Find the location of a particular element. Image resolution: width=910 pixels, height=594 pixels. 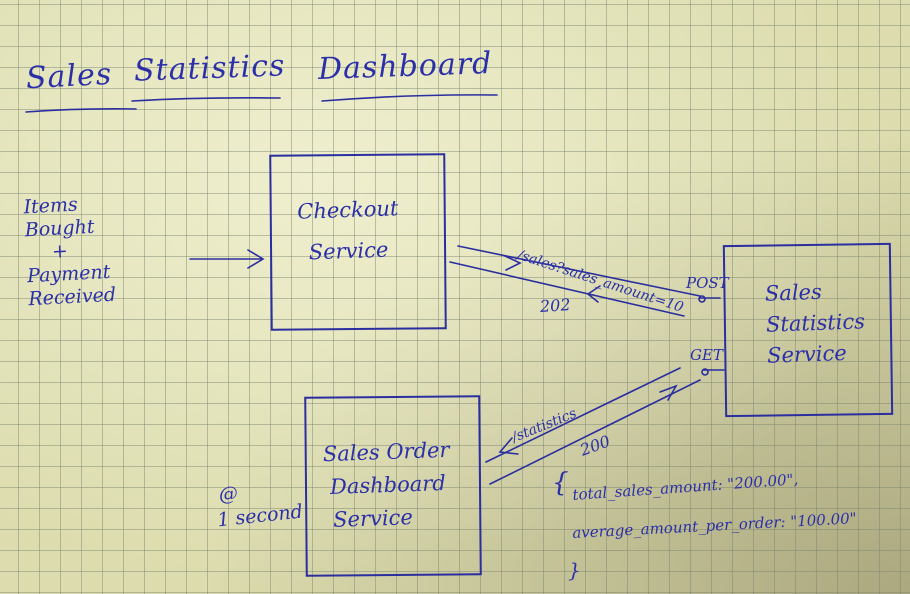

post-method-label: POST is located at coordinates (707, 283).